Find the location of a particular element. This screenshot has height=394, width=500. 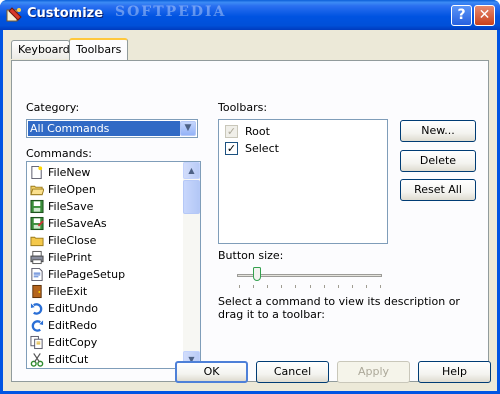

open-folder-icon is located at coordinates (37, 190).